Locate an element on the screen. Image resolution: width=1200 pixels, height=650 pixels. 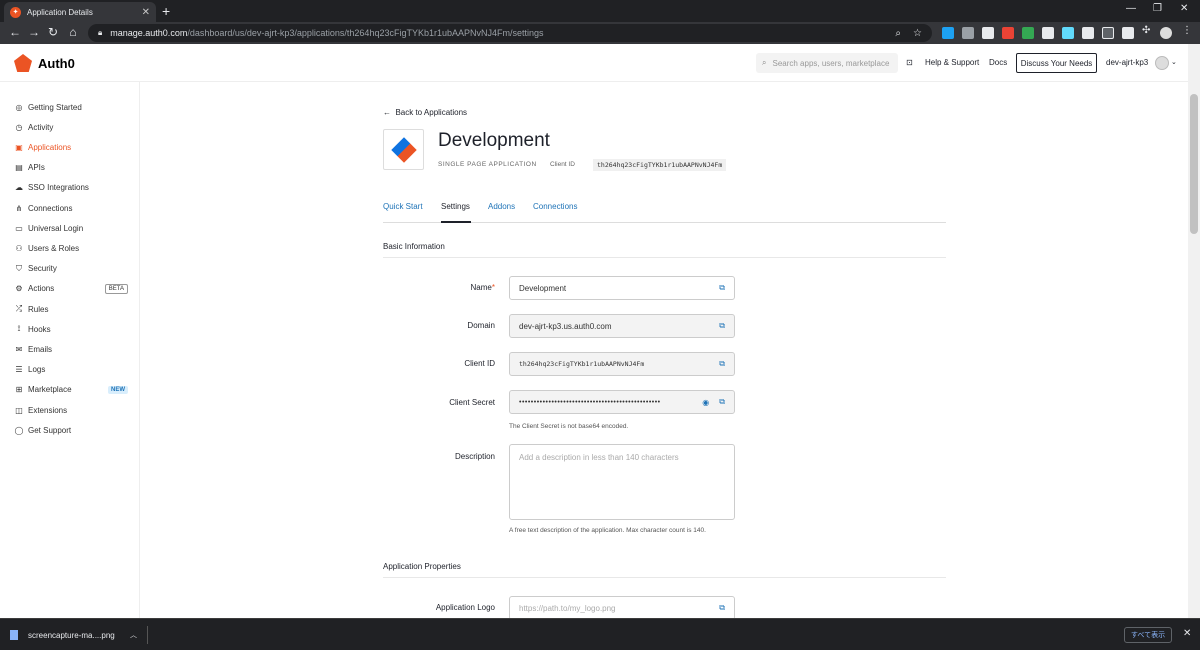
sidebar-item-connections: ⋔ Connections is located at coordinates (71, 208).